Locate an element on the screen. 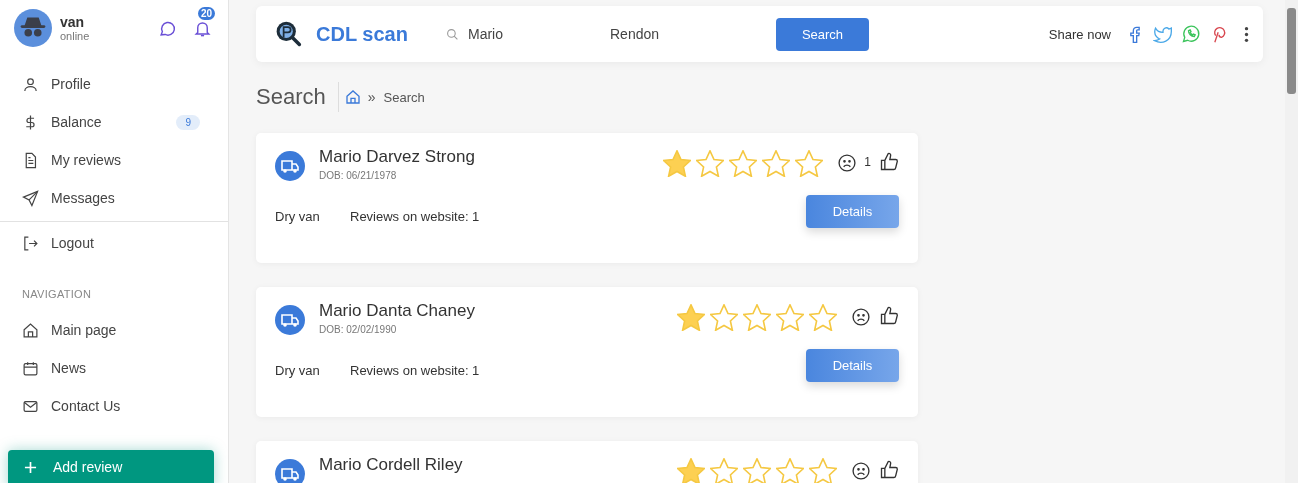  dislike-count: 1 is located at coordinates (867, 162).